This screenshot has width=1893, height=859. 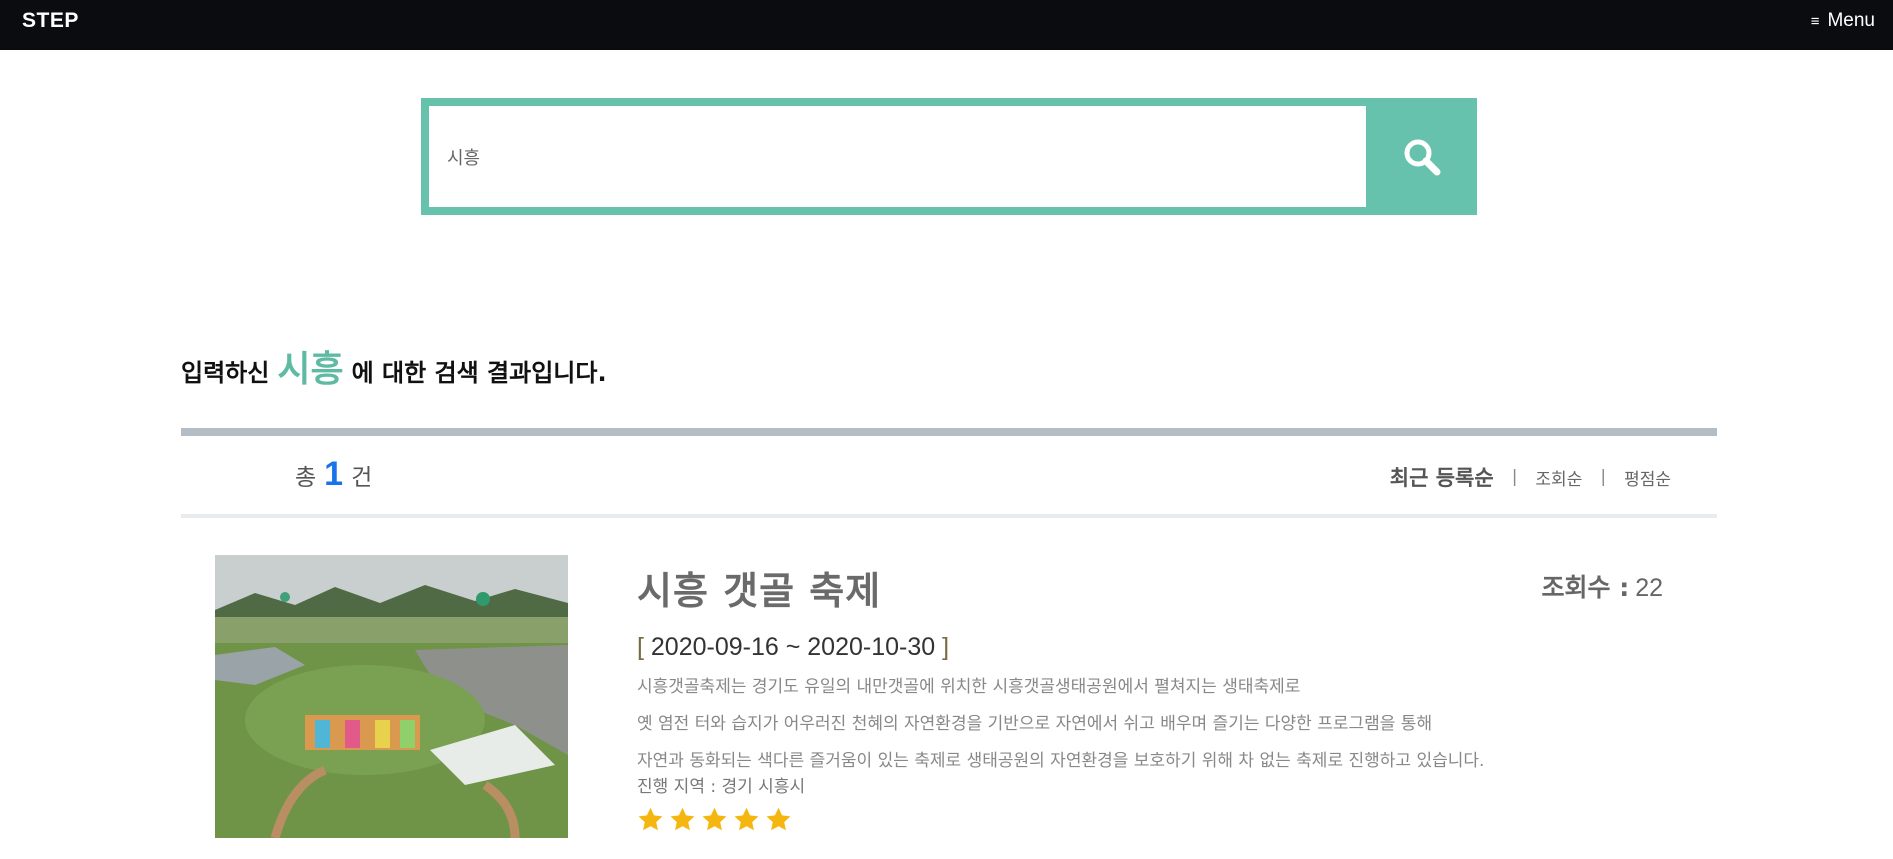 I want to click on heading-prefix: 입력하신, so click(x=225, y=373).